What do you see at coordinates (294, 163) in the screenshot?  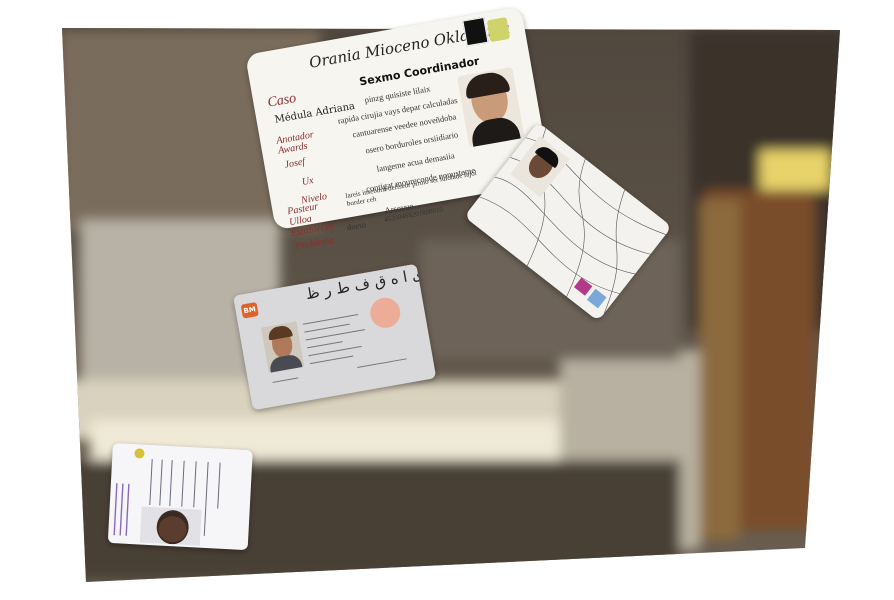 I see `field-label: Josef` at bounding box center [294, 163].